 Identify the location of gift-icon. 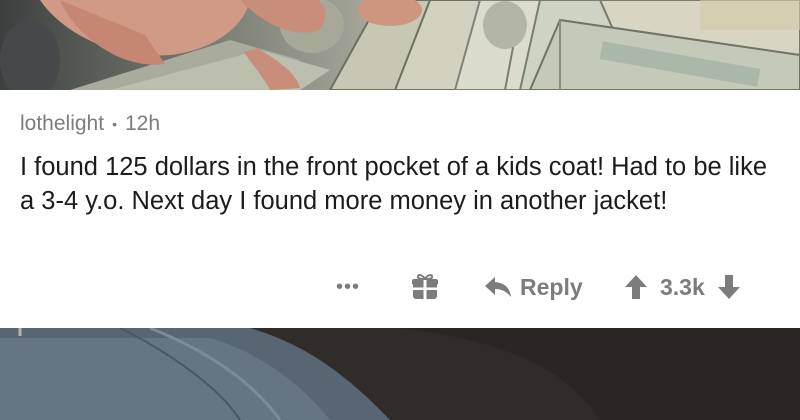
(425, 286).